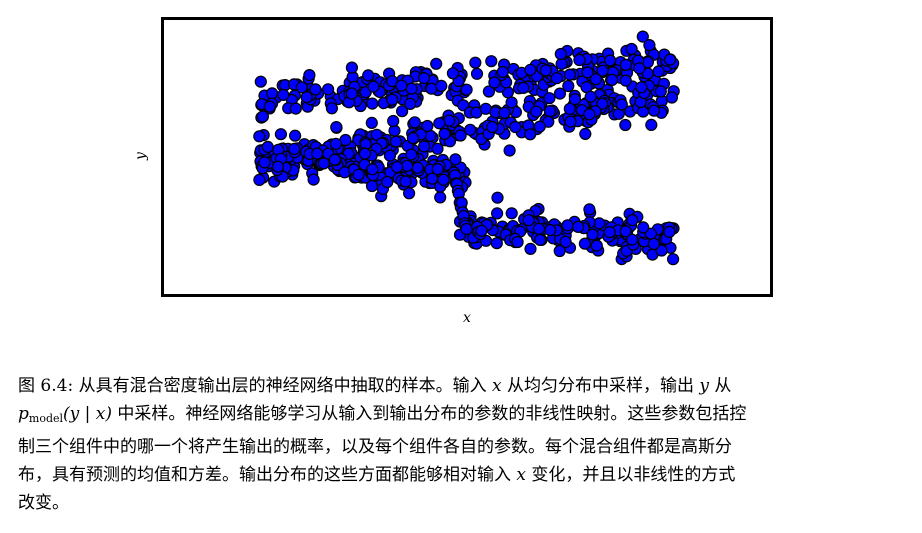 Image resolution: width=922 pixels, height=533 pixels. I want to click on x-axis-label: x, so click(467, 318).